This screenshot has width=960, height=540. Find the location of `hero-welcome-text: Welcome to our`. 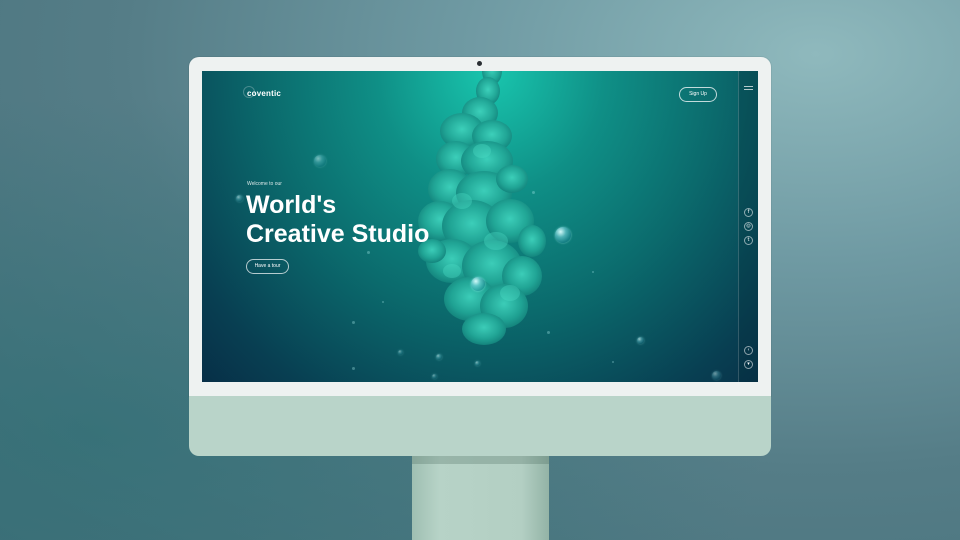

hero-welcome-text: Welcome to our is located at coordinates (264, 184).